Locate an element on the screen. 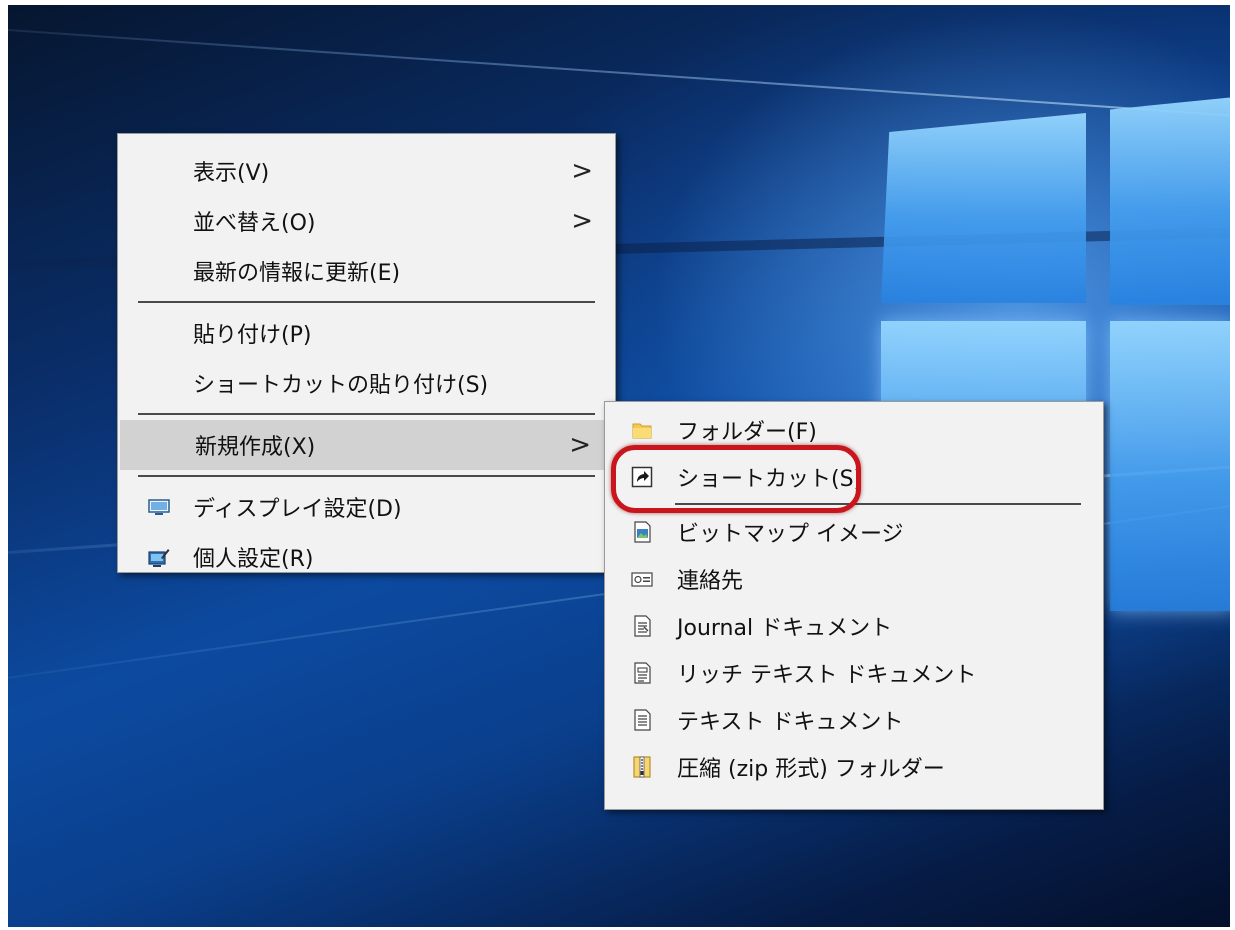 The image size is (1235, 930). zip-folder-icon is located at coordinates (642, 766).